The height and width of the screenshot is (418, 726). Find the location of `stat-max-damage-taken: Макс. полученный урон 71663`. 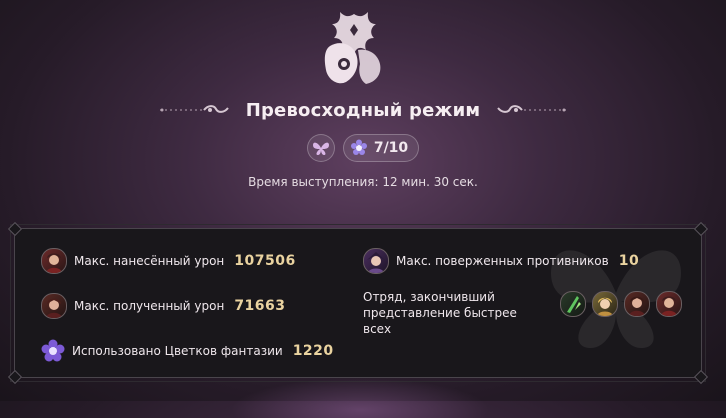

stat-max-damage-taken: Макс. полученный урон 71663 is located at coordinates (163, 306).